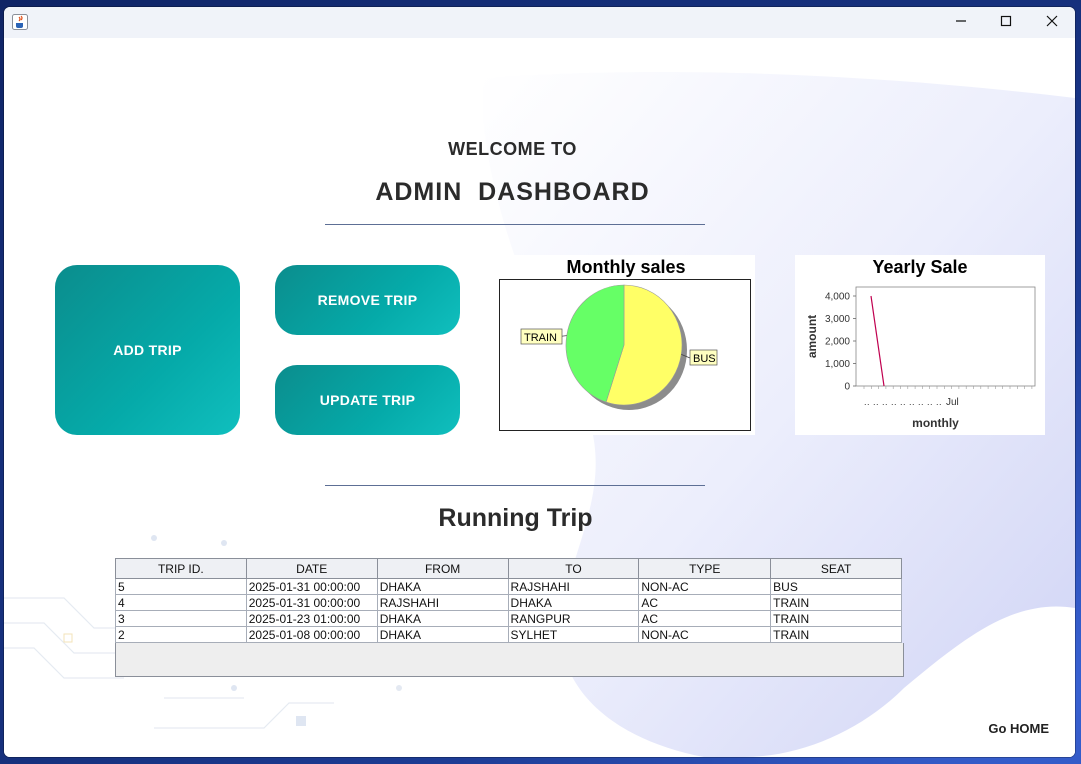 This screenshot has height=764, width=1081. What do you see at coordinates (515, 518) in the screenshot?
I see `running-trip-heading: Running Trip` at bounding box center [515, 518].